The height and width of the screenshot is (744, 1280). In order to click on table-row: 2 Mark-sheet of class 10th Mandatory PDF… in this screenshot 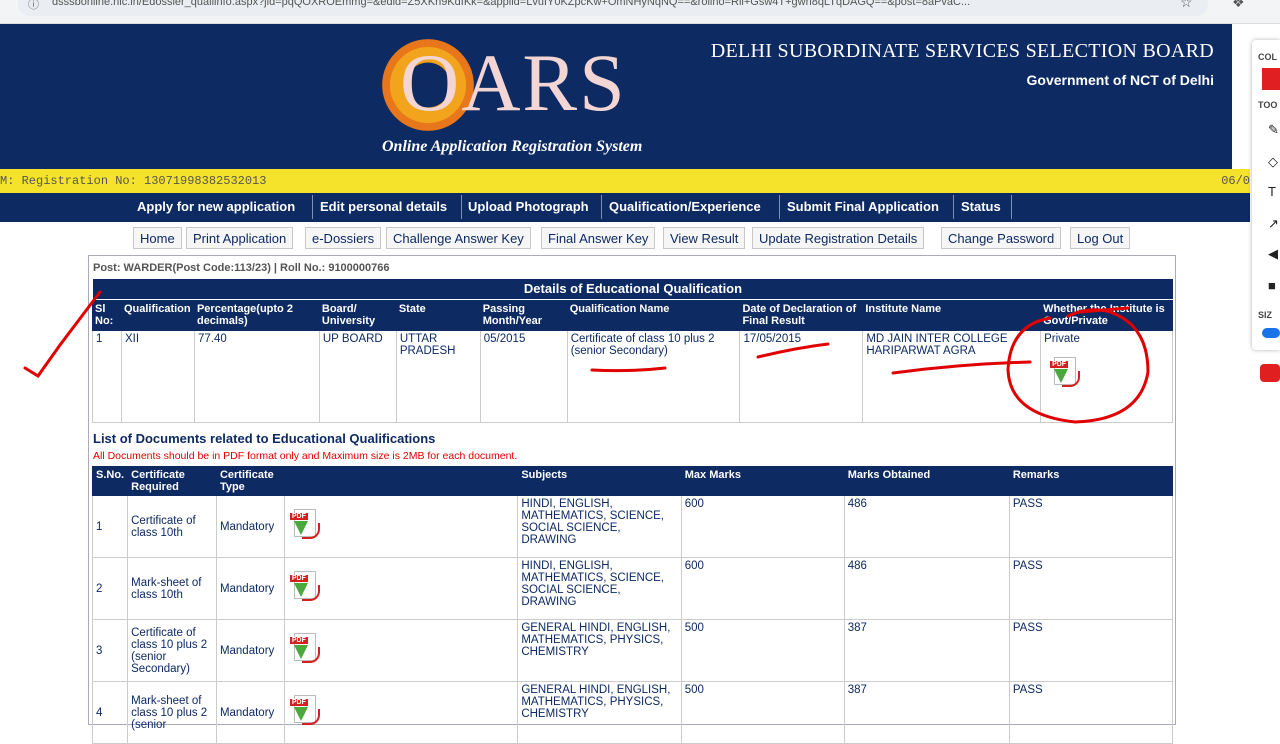, I will do `click(632, 588)`.